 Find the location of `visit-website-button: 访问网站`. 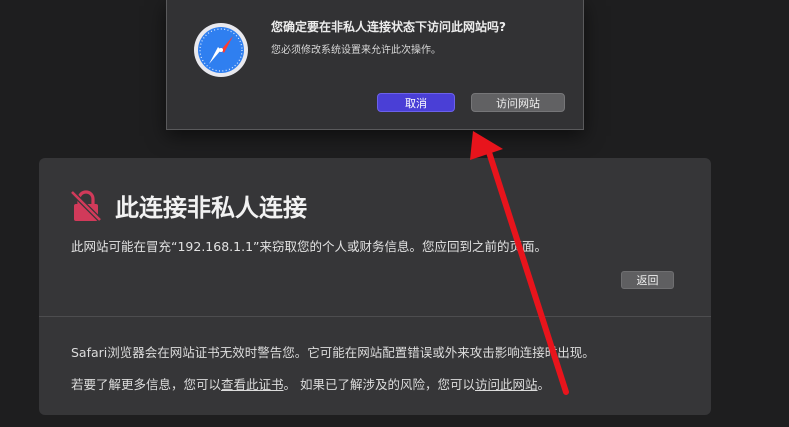

visit-website-button: 访问网站 is located at coordinates (518, 102).